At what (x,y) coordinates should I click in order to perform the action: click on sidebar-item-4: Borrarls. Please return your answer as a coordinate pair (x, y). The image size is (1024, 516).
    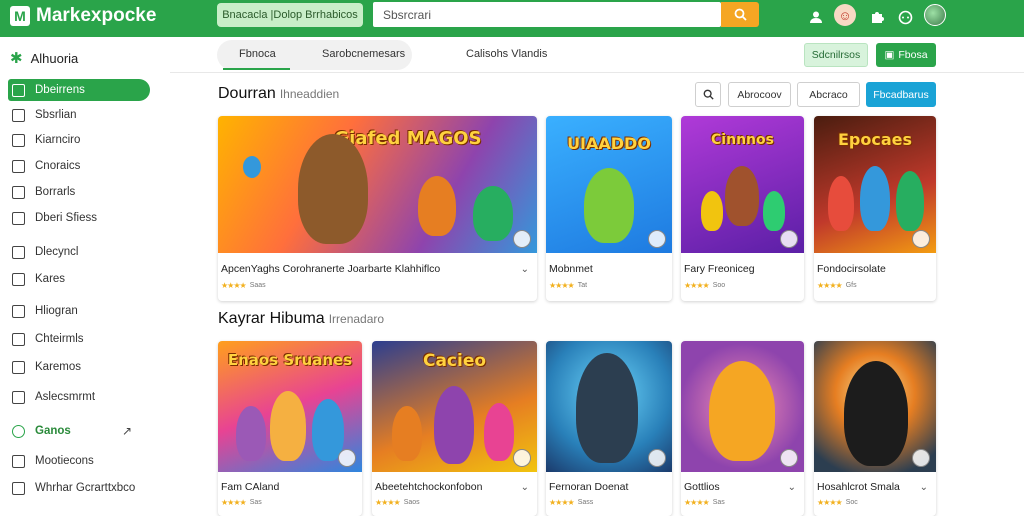
    Looking at the image, I should click on (79, 192).